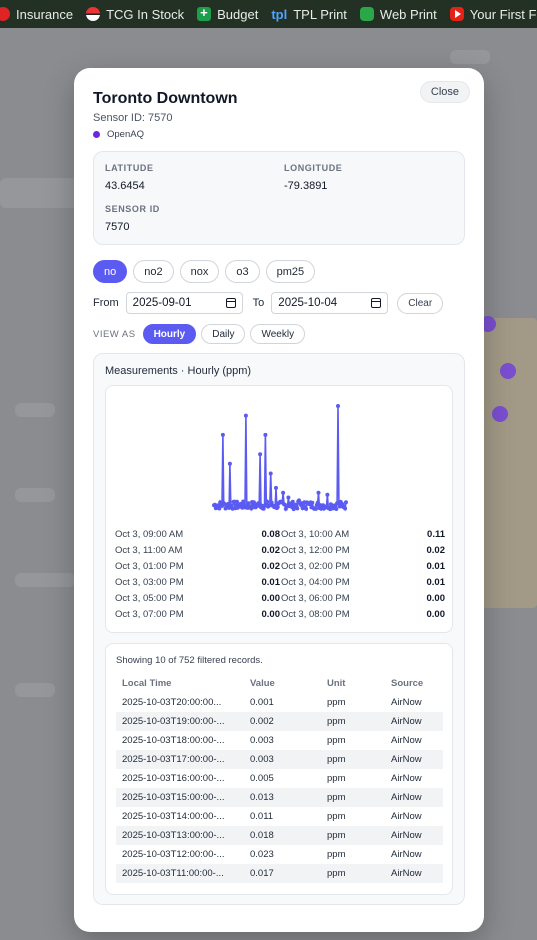 Image resolution: width=537 pixels, height=940 pixels. Describe the element at coordinates (290, 271) in the screenshot. I see `pollutant-pm25: pm25` at that location.